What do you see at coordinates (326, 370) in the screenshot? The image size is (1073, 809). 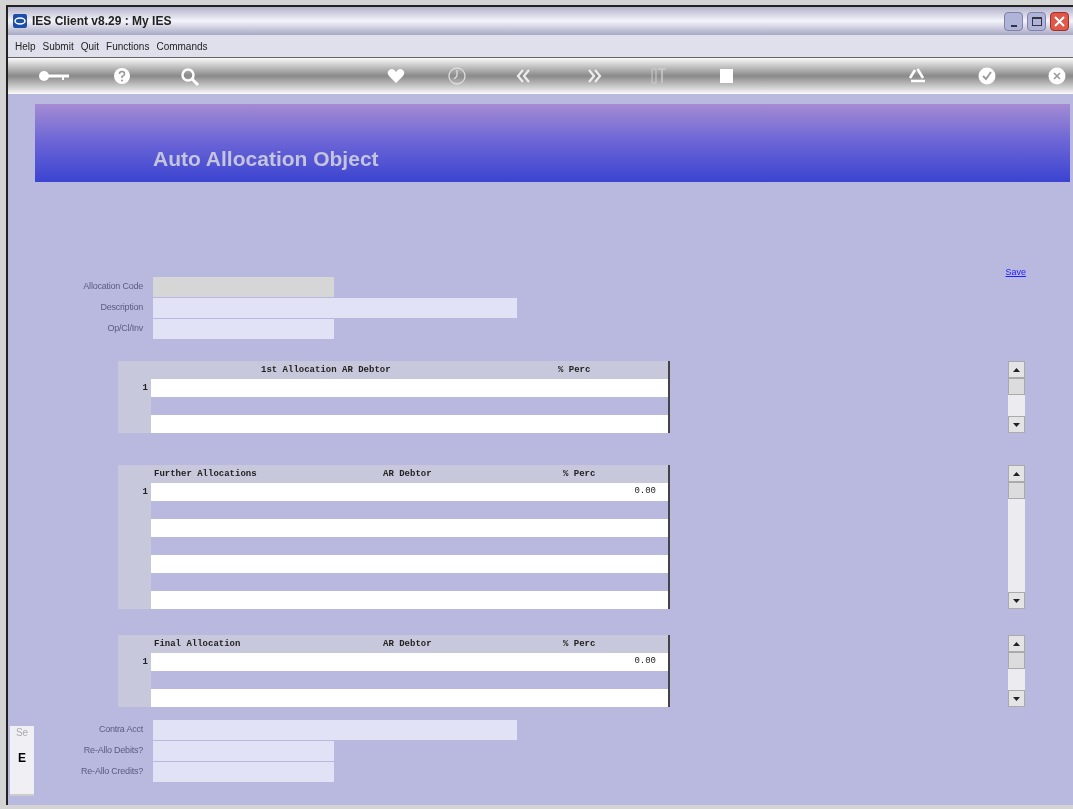 I see `column-header: 1st Allocation AR Debtor` at bounding box center [326, 370].